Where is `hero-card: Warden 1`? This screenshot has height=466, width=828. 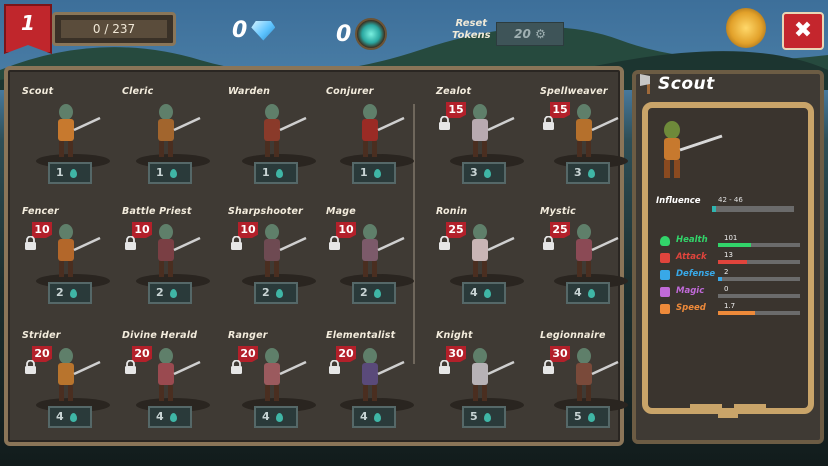 hero-card: Warden 1 is located at coordinates (278, 141).